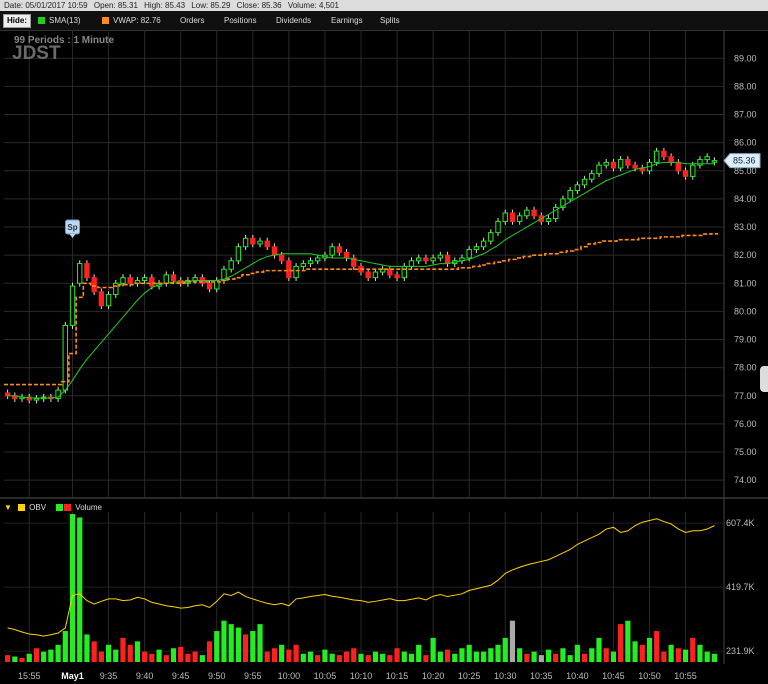 This screenshot has height=684, width=768. What do you see at coordinates (745, 396) in the screenshot?
I see `price-tick-label: 77.00` at bounding box center [745, 396].